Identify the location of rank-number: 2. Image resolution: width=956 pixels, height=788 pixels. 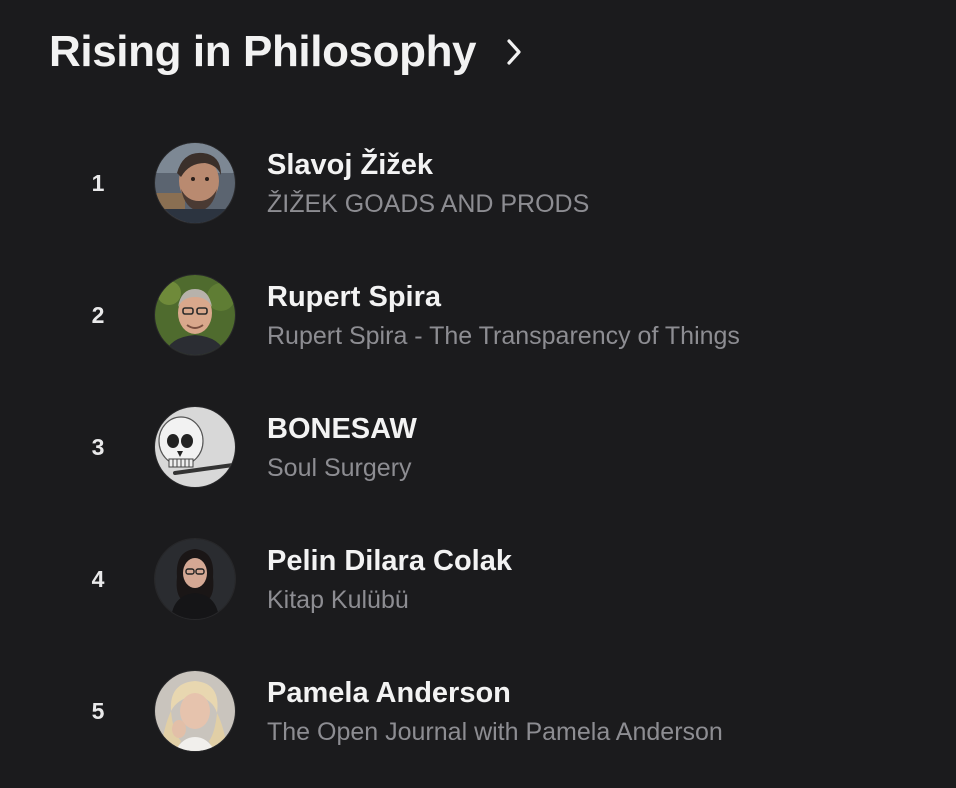
(98, 315).